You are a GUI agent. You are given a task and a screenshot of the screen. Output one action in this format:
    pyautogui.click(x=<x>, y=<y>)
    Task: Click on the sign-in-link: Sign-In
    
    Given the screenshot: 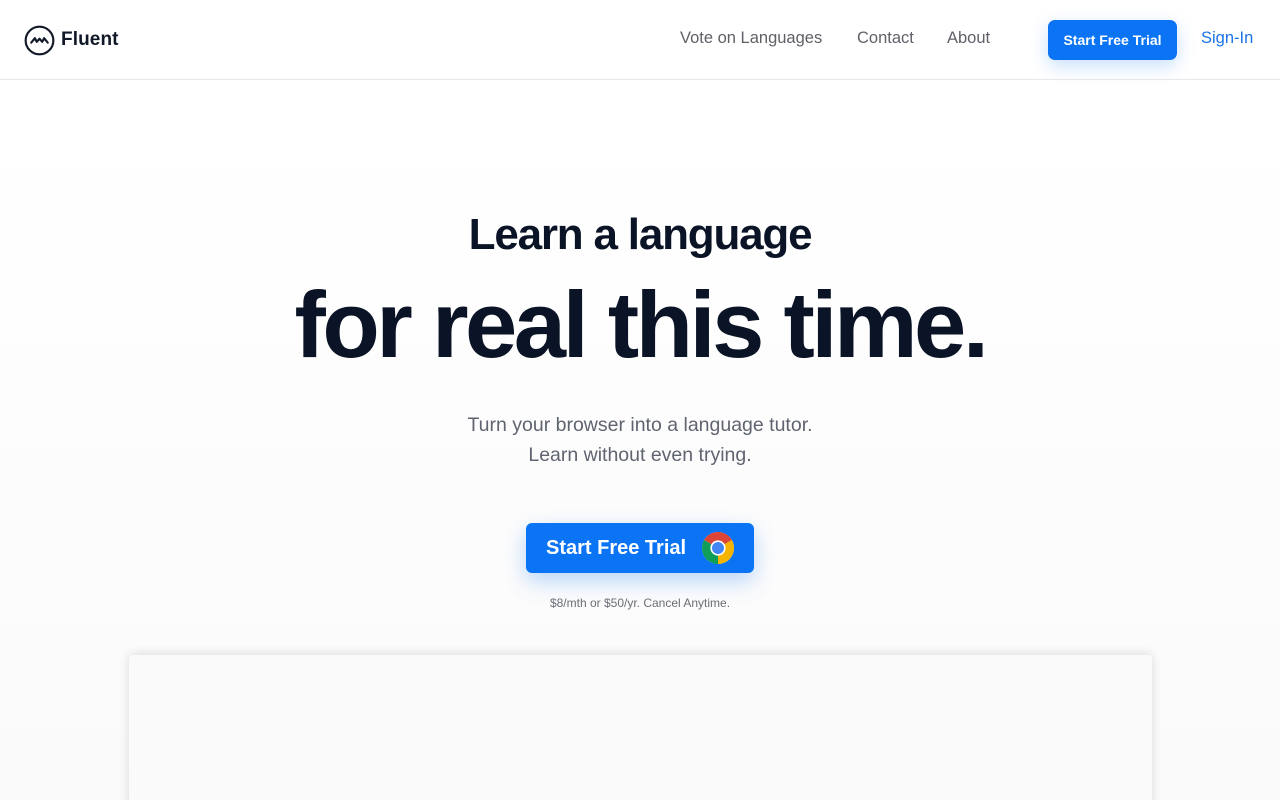 What is the action you would take?
    pyautogui.click(x=1227, y=38)
    